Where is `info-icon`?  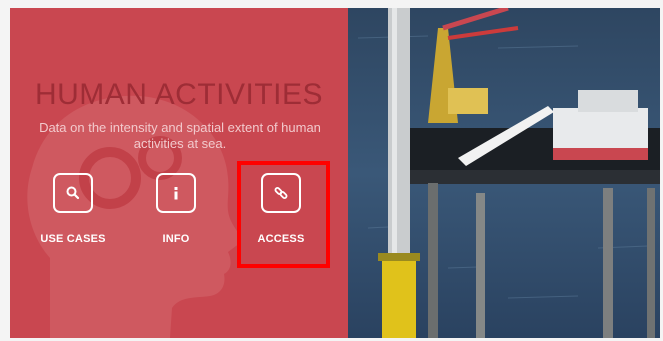
info-icon is located at coordinates (176, 193).